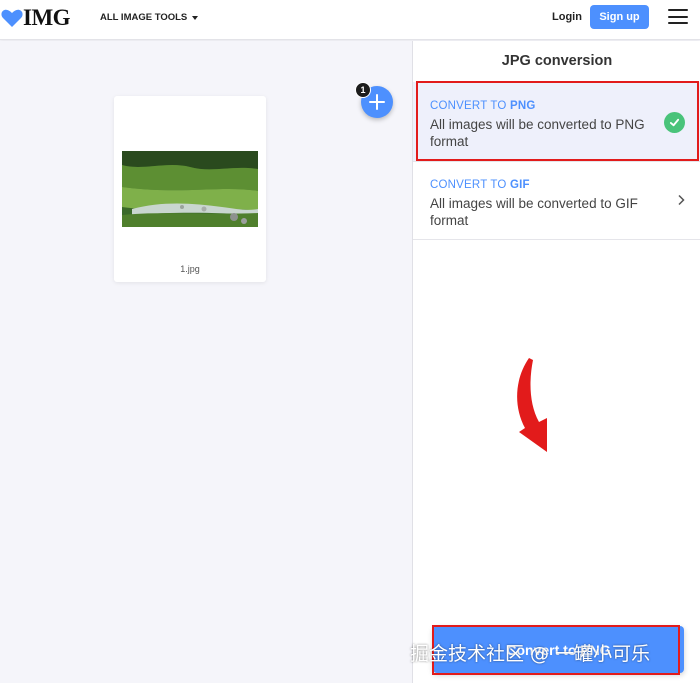 The height and width of the screenshot is (683, 700). What do you see at coordinates (558, 649) in the screenshot?
I see `convert-button: Convert to PNG` at bounding box center [558, 649].